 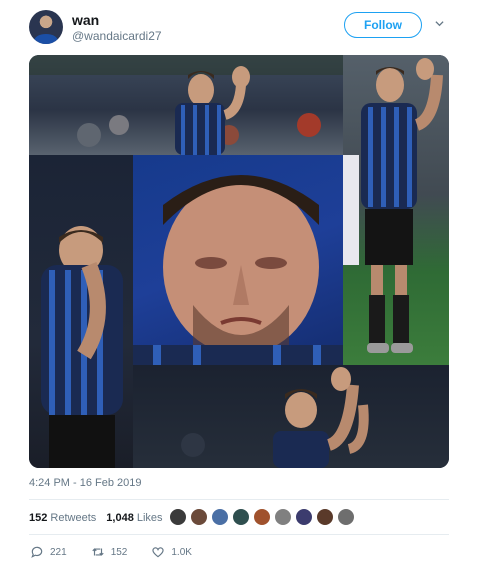 I want to click on retweet-button: 152, so click(x=109, y=552).